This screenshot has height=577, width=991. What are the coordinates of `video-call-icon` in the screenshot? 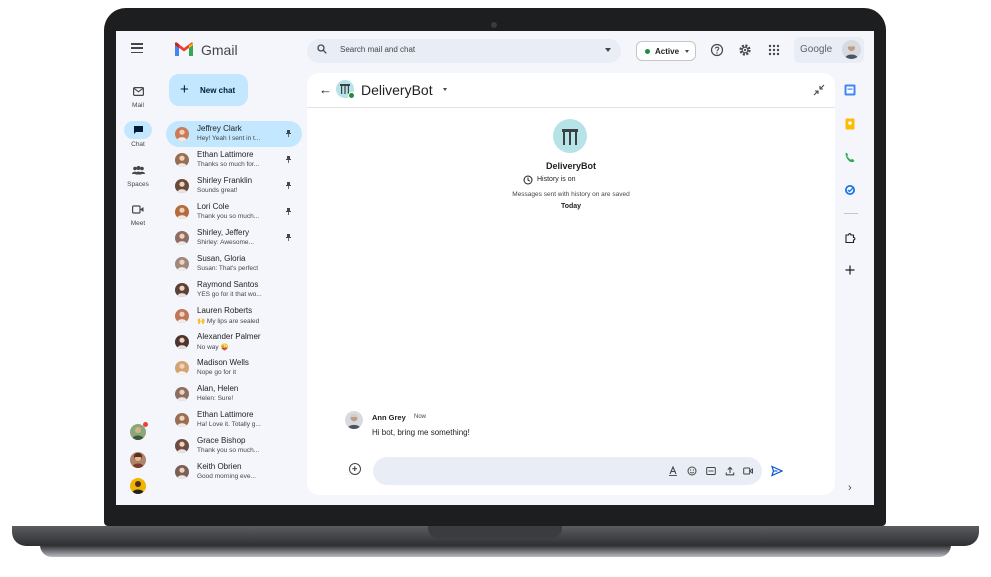 It's located at (748, 471).